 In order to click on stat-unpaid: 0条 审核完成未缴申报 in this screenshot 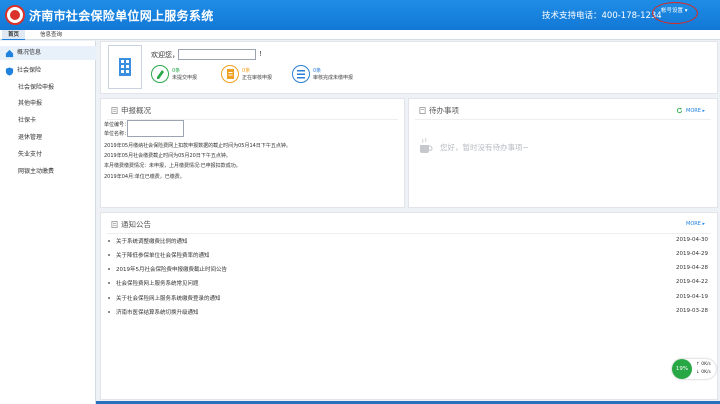, I will do `click(332, 75)`.